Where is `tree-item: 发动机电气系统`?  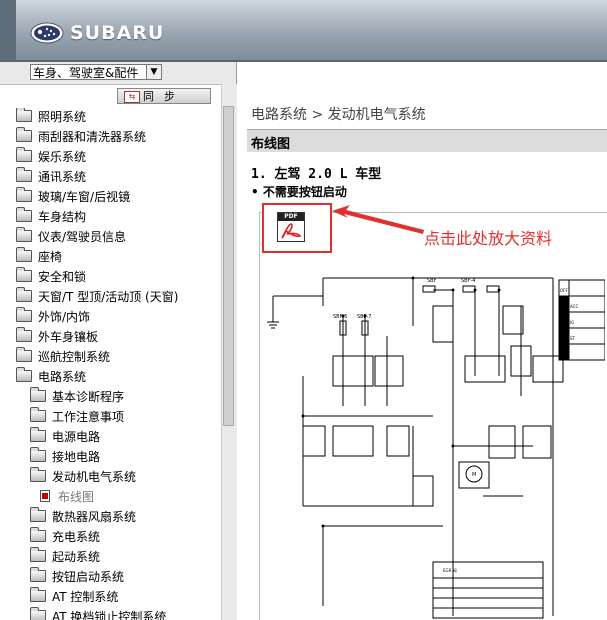 tree-item: 发动机电气系统 is located at coordinates (83, 476).